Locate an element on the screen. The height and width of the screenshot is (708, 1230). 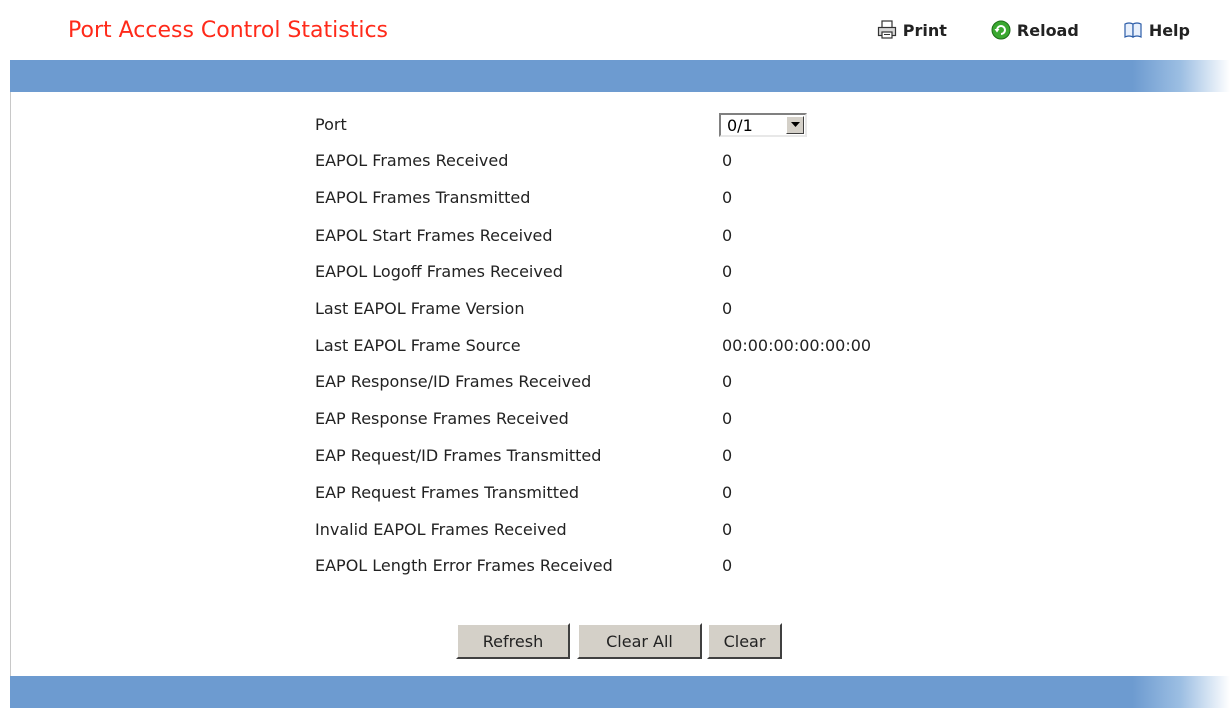
stat-label: EAPOL Frames Received is located at coordinates (412, 160).